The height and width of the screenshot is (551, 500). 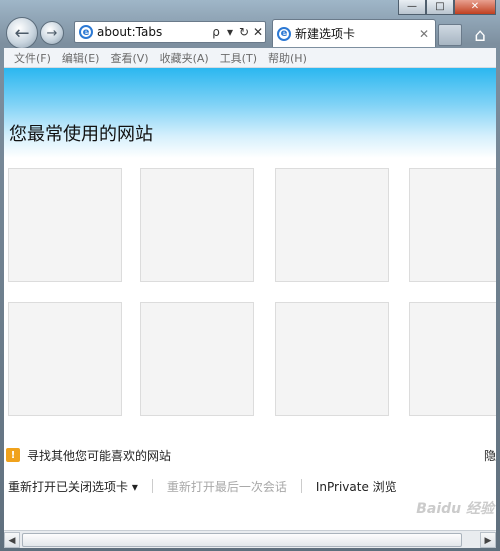 I want to click on menu-view: 查看(V), so click(x=129, y=58).